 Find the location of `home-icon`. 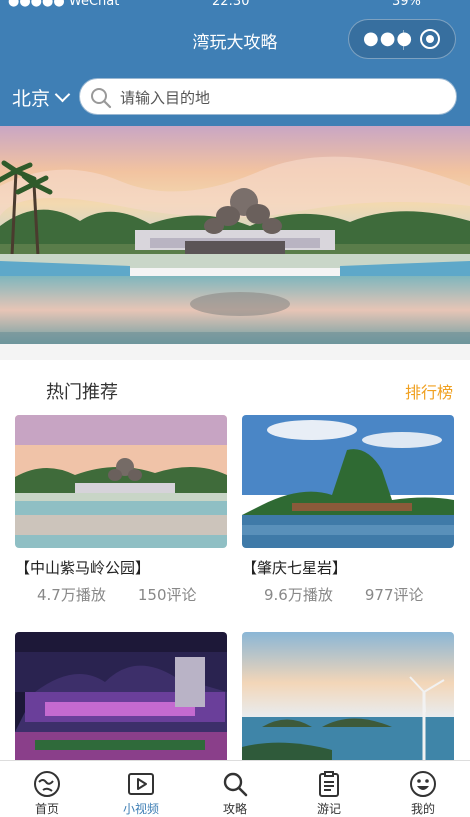

home-icon is located at coordinates (47, 784).